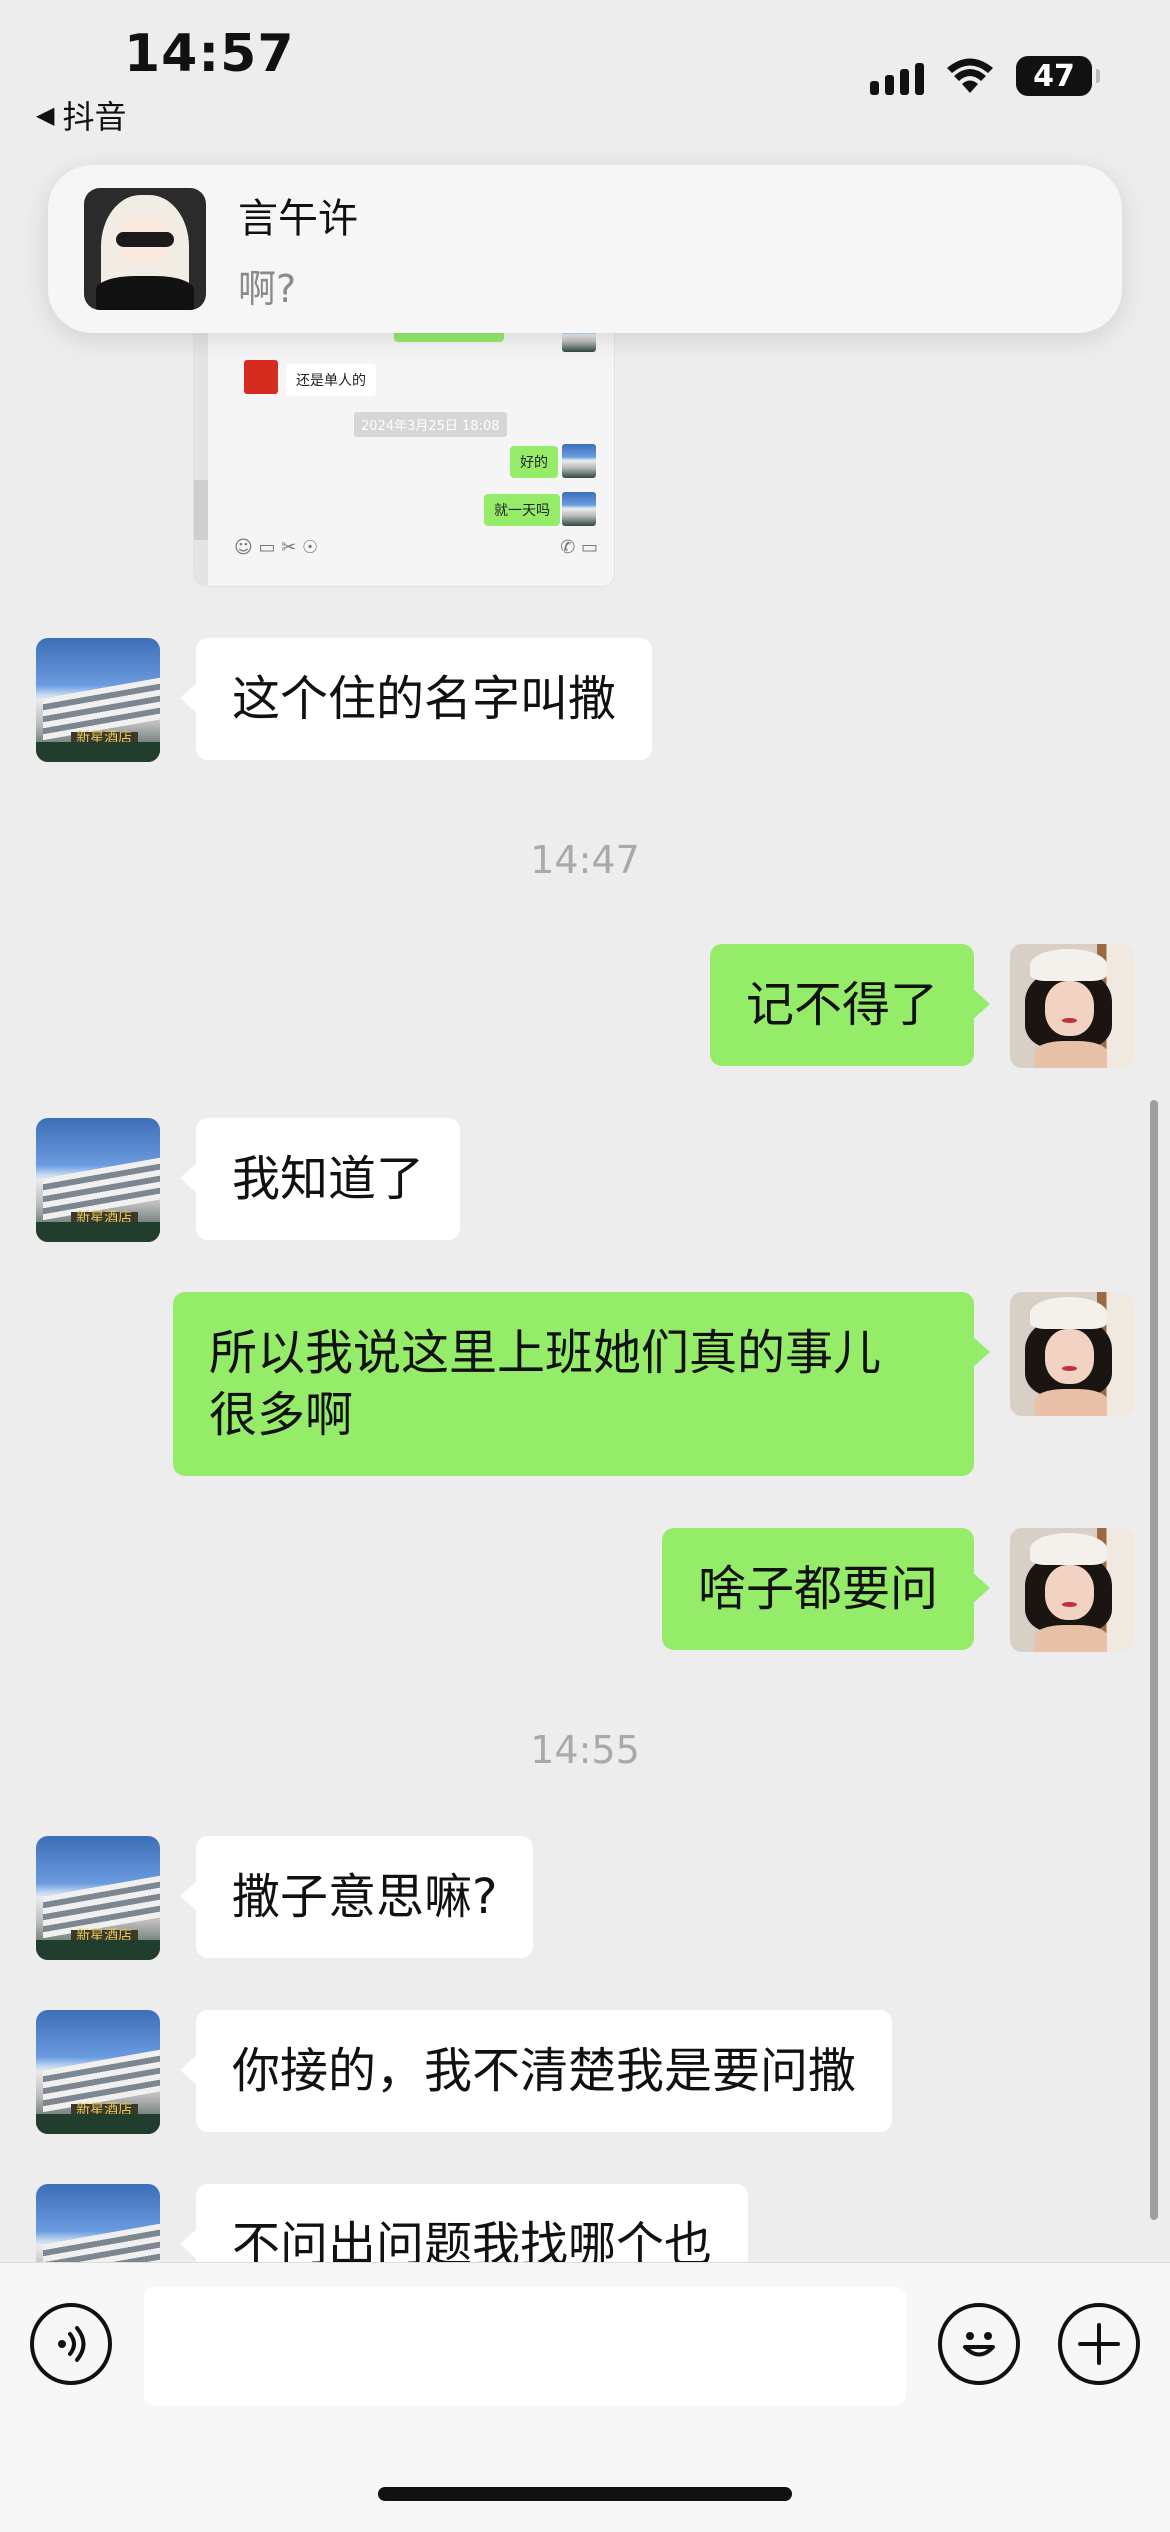  Describe the element at coordinates (585, 860) in the screenshot. I see `time-separator: 14:47` at that location.